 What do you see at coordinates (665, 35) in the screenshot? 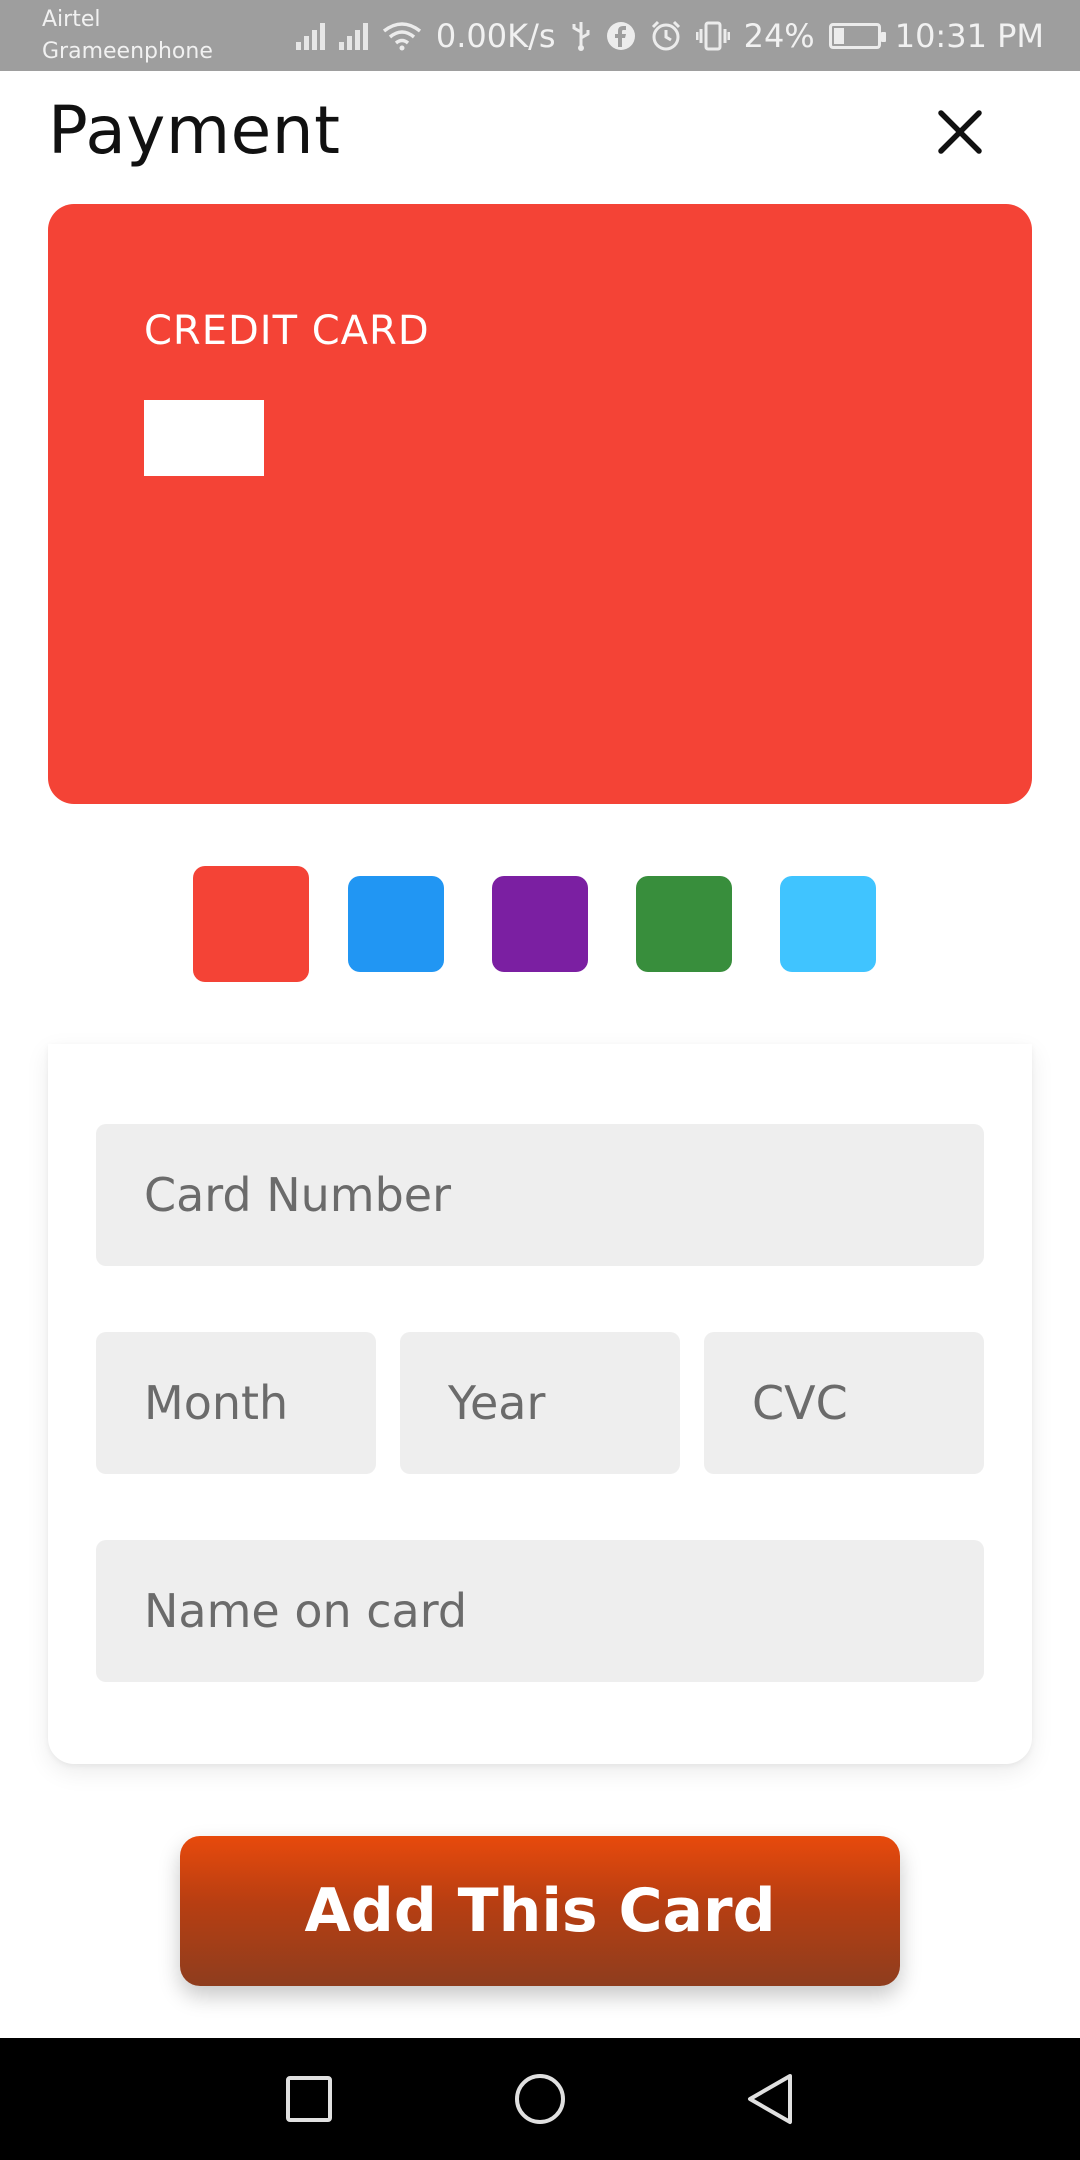
I see `alarm-icon` at bounding box center [665, 35].